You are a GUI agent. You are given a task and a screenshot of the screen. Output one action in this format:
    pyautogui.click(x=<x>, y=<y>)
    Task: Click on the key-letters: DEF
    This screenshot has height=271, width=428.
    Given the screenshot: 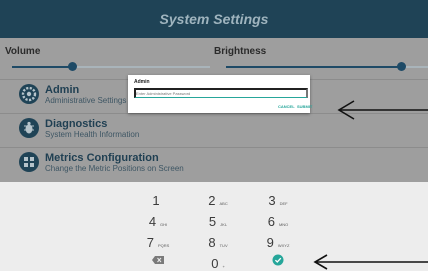 What is the action you would take?
    pyautogui.click(x=283, y=203)
    